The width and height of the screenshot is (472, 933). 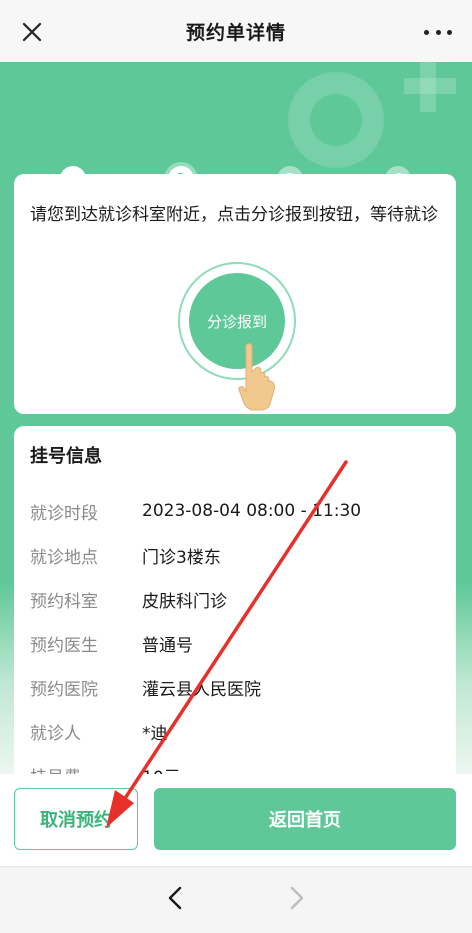 I want to click on info-row-hospital: 预约医院 灌云县人民医院, so click(x=145, y=687).